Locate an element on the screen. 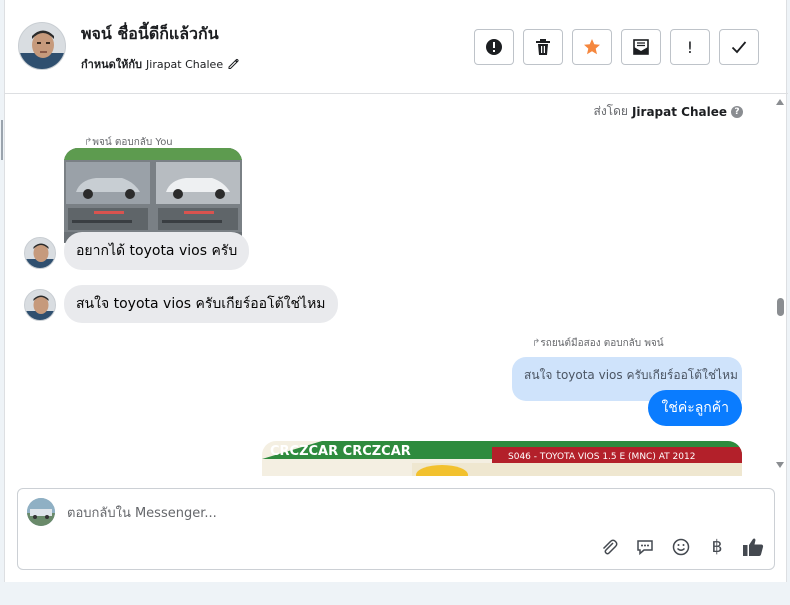  assigned-to: กำหนดให้กับ Jirapat Chalee is located at coordinates (160, 64).